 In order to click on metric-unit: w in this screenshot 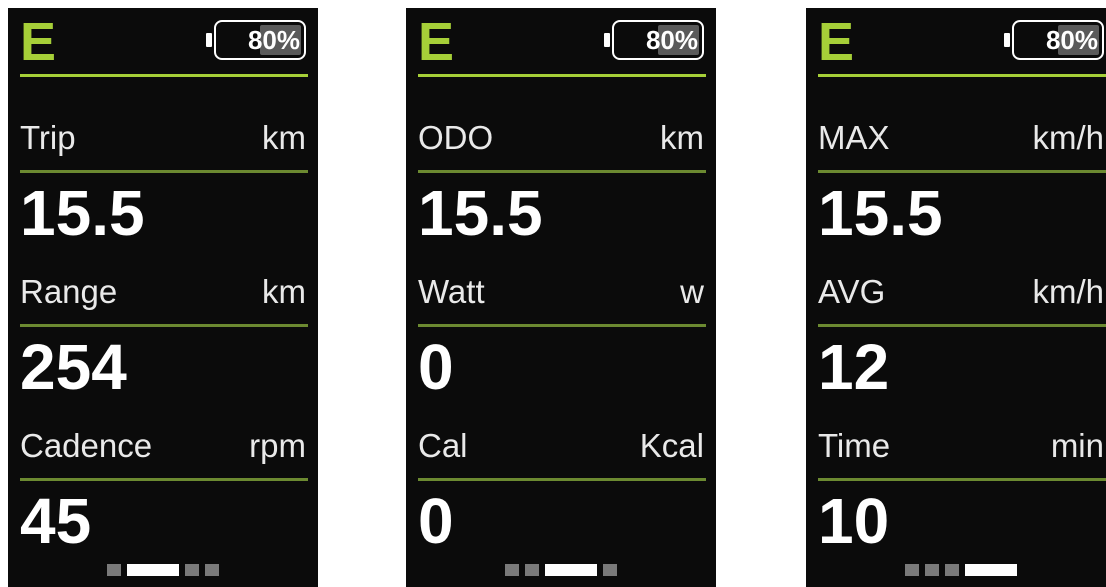, I will do `click(692, 291)`.